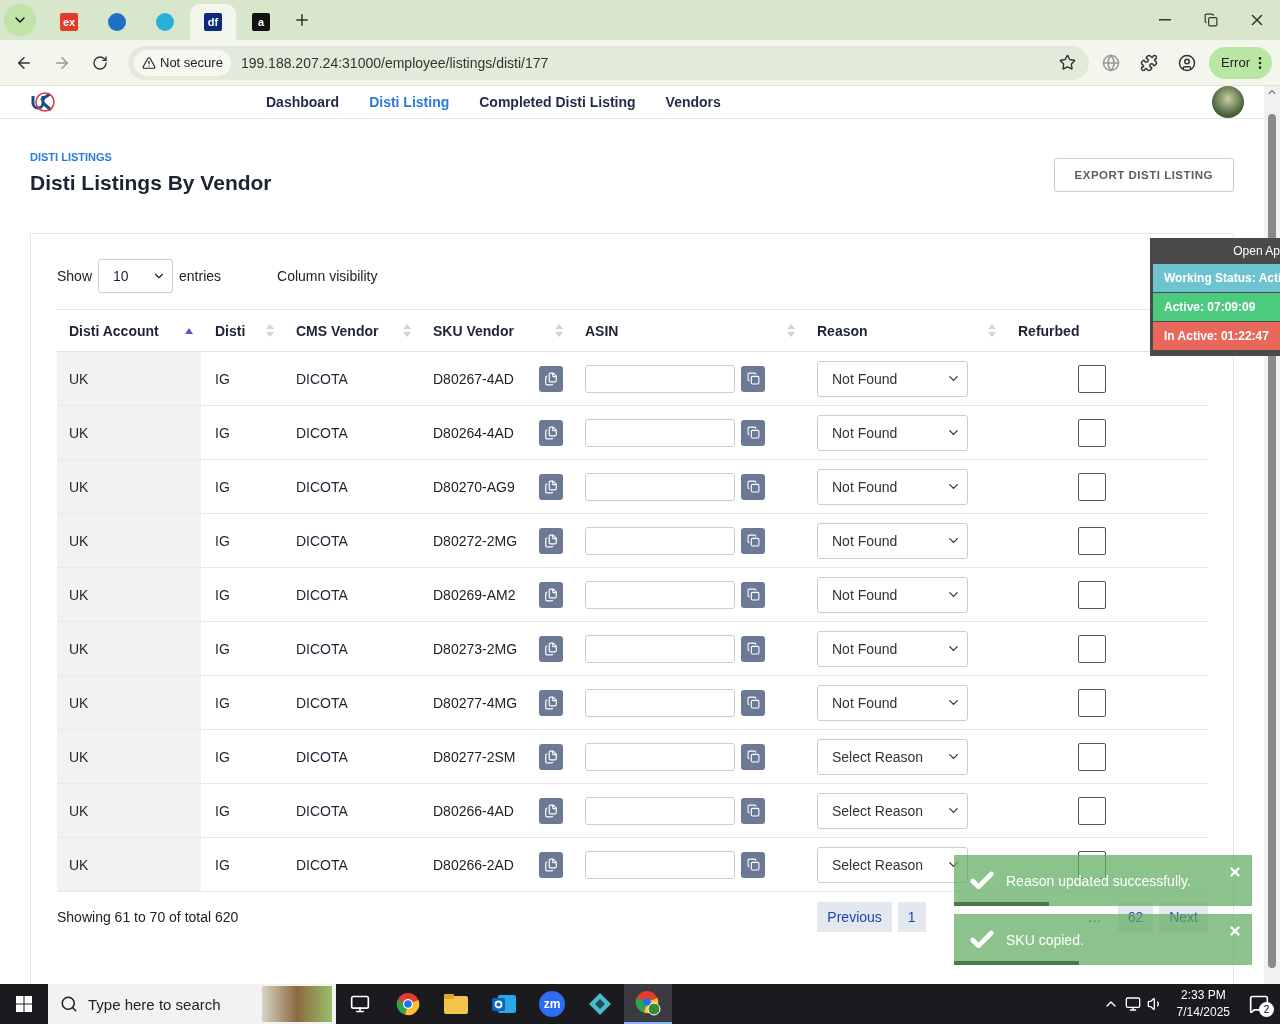 Image resolution: width=1280 pixels, height=1024 pixels. What do you see at coordinates (1266, 1009) in the screenshot?
I see `notification-count: 2` at bounding box center [1266, 1009].